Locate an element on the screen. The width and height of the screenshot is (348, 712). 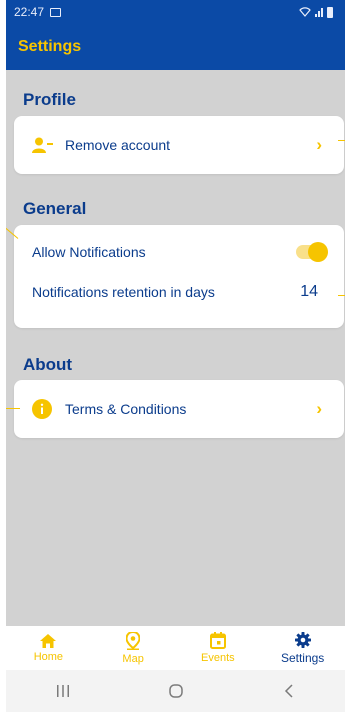
app-bar: Settings is located at coordinates (175, 47).